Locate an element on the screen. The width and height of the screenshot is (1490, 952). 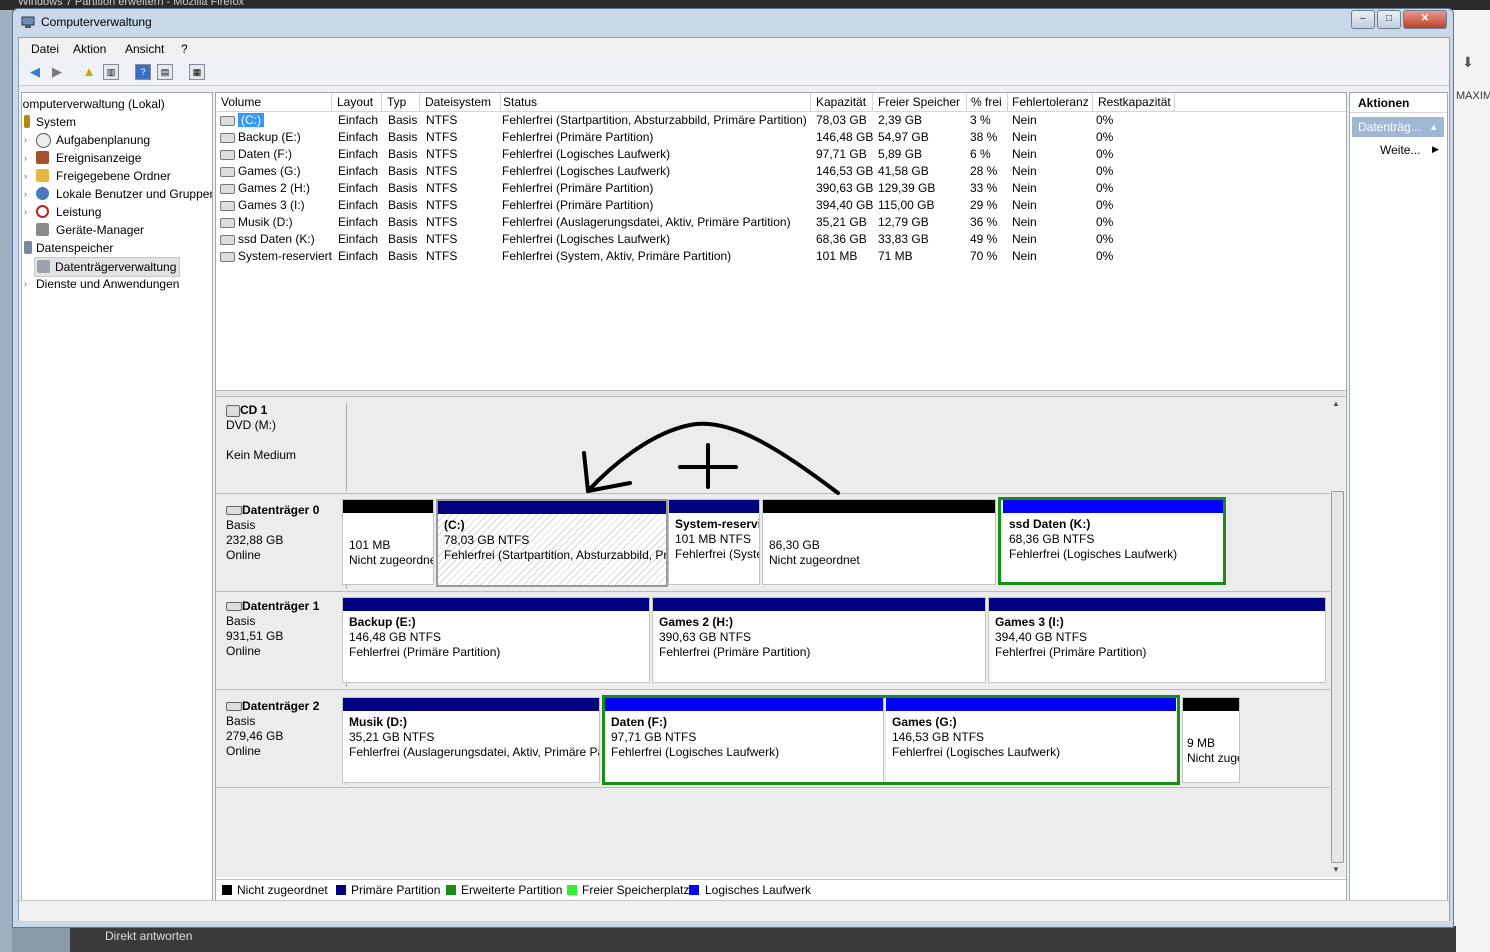
volume-cell: Fehlerfrei (Primäre Partition) is located at coordinates (578, 188).